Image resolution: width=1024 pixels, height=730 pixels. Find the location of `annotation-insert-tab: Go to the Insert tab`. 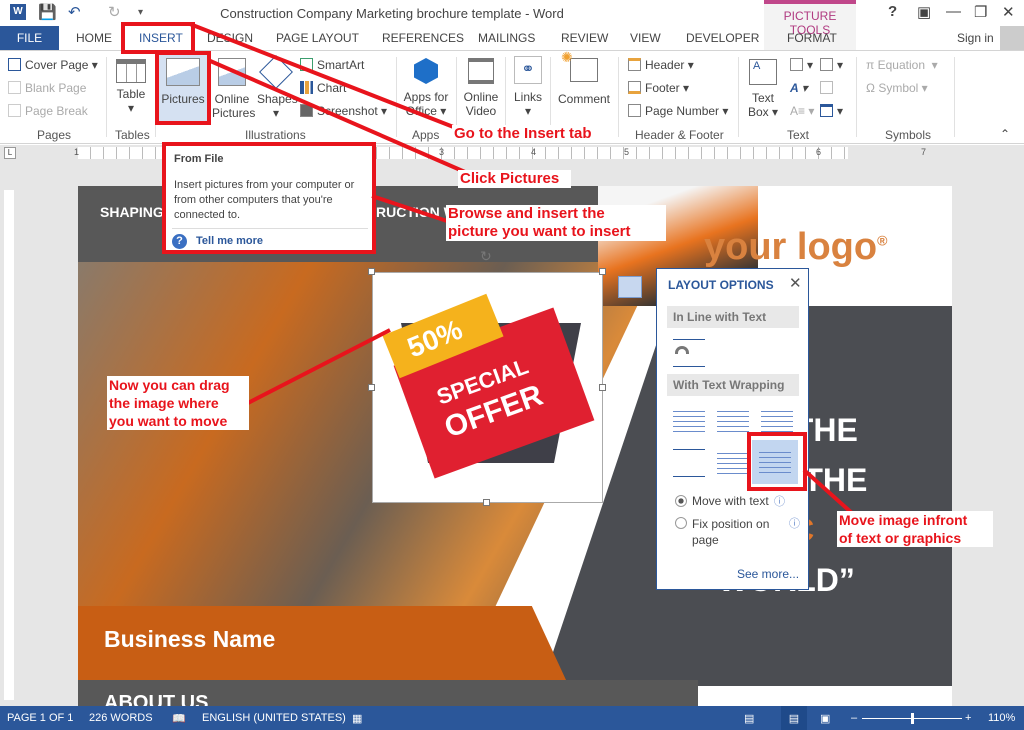

annotation-insert-tab: Go to the Insert tab is located at coordinates (523, 134).